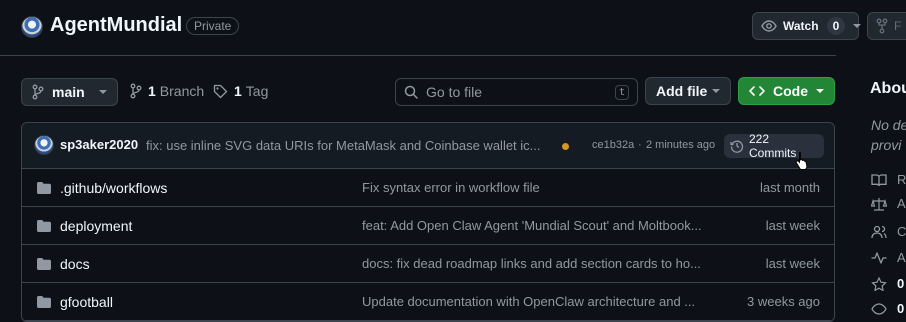 Image resolution: width=906 pixels, height=322 pixels. What do you see at coordinates (516, 92) in the screenshot?
I see `go-to-file-input: Go to file t` at bounding box center [516, 92].